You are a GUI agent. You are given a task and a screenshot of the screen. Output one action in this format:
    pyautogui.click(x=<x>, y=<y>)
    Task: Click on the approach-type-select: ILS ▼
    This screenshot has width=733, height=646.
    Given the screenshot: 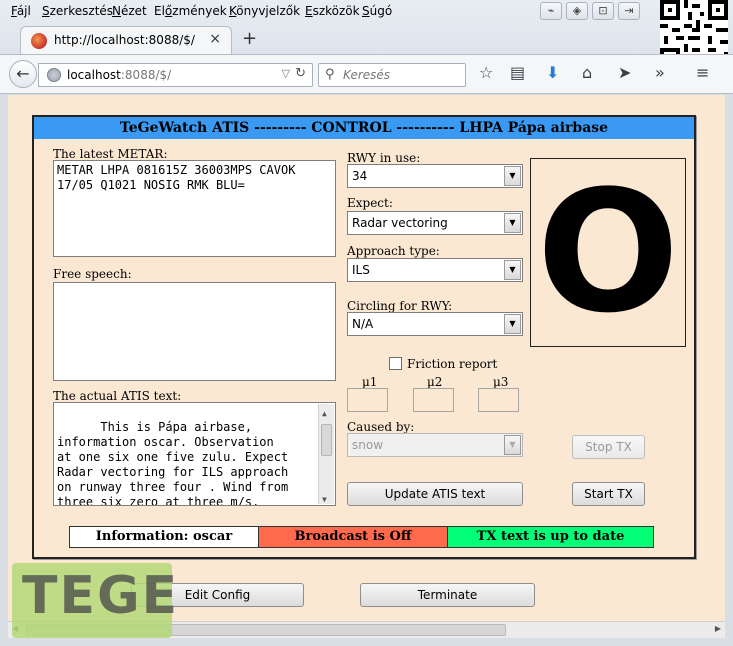 What is the action you would take?
    pyautogui.click(x=435, y=270)
    